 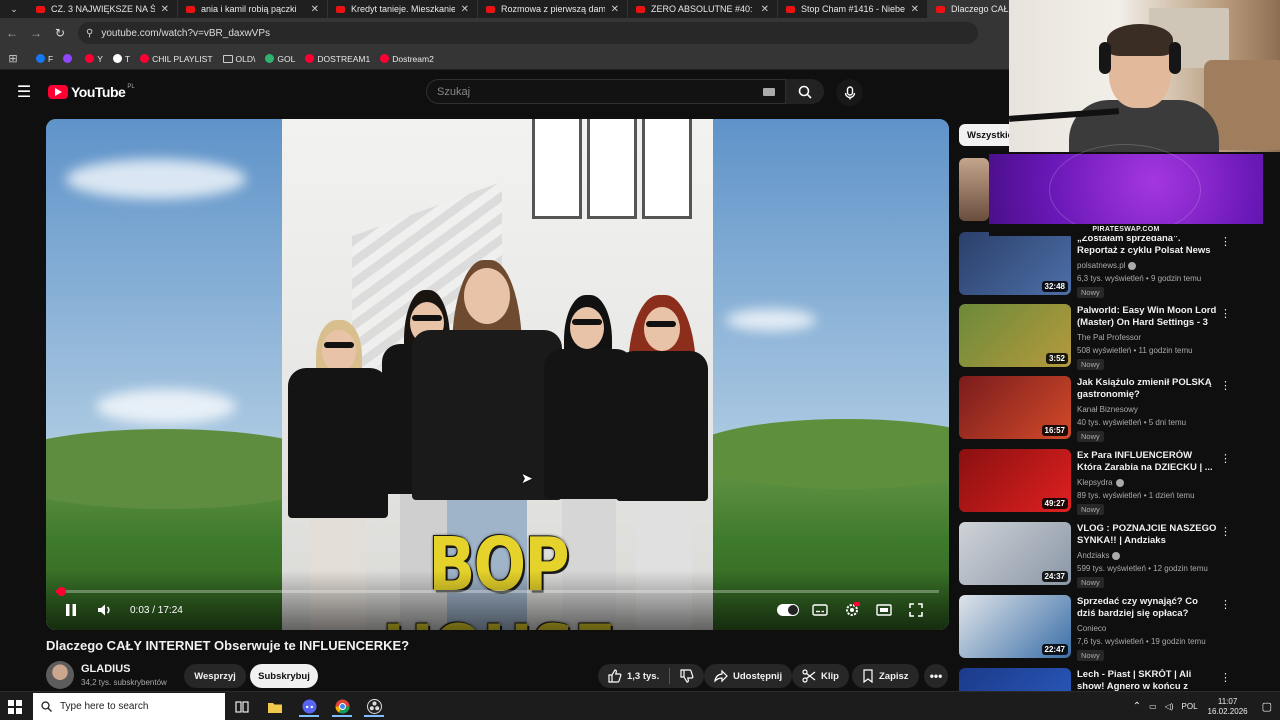 What do you see at coordinates (1190, 706) in the screenshot?
I see `input-language: POL` at bounding box center [1190, 706].